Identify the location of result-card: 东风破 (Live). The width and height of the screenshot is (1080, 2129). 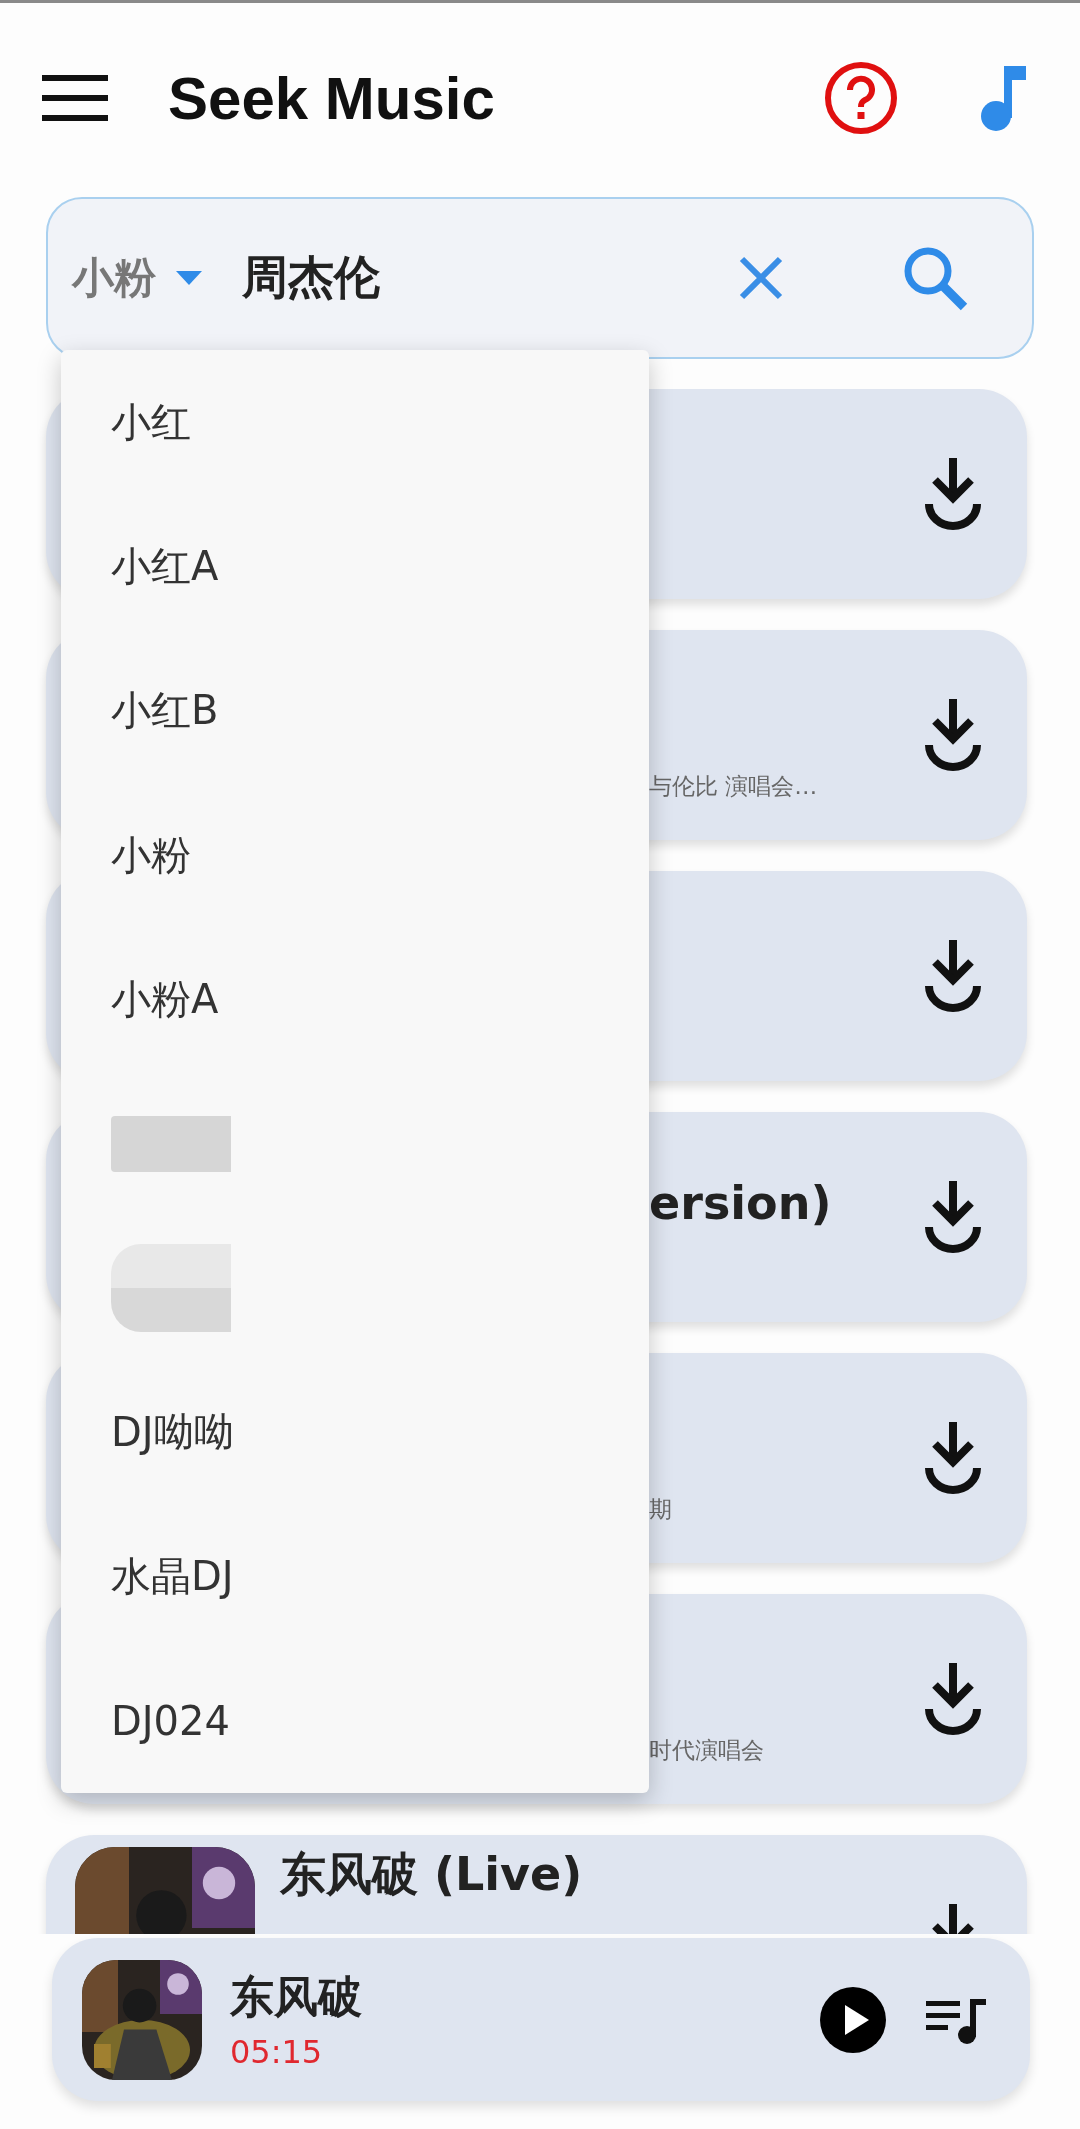
(536, 1884).